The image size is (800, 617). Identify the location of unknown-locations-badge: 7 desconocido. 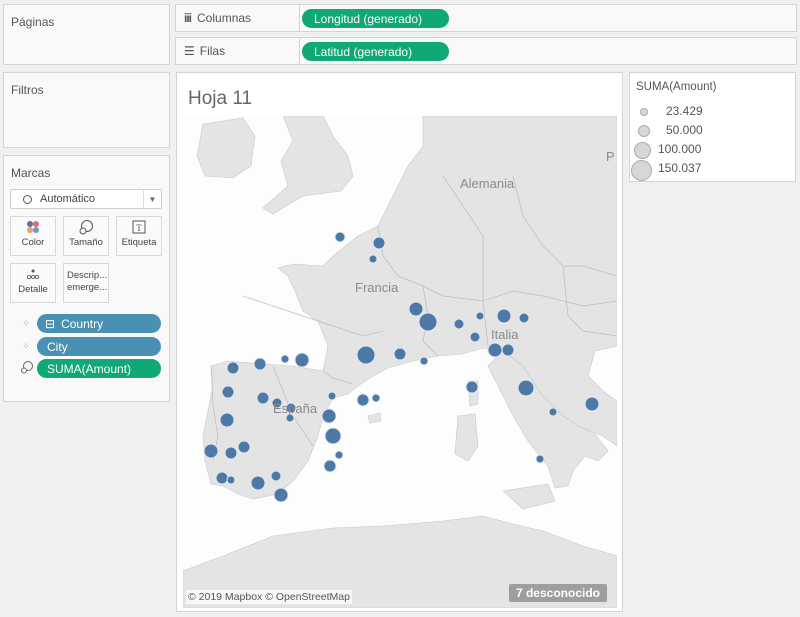
(557, 593).